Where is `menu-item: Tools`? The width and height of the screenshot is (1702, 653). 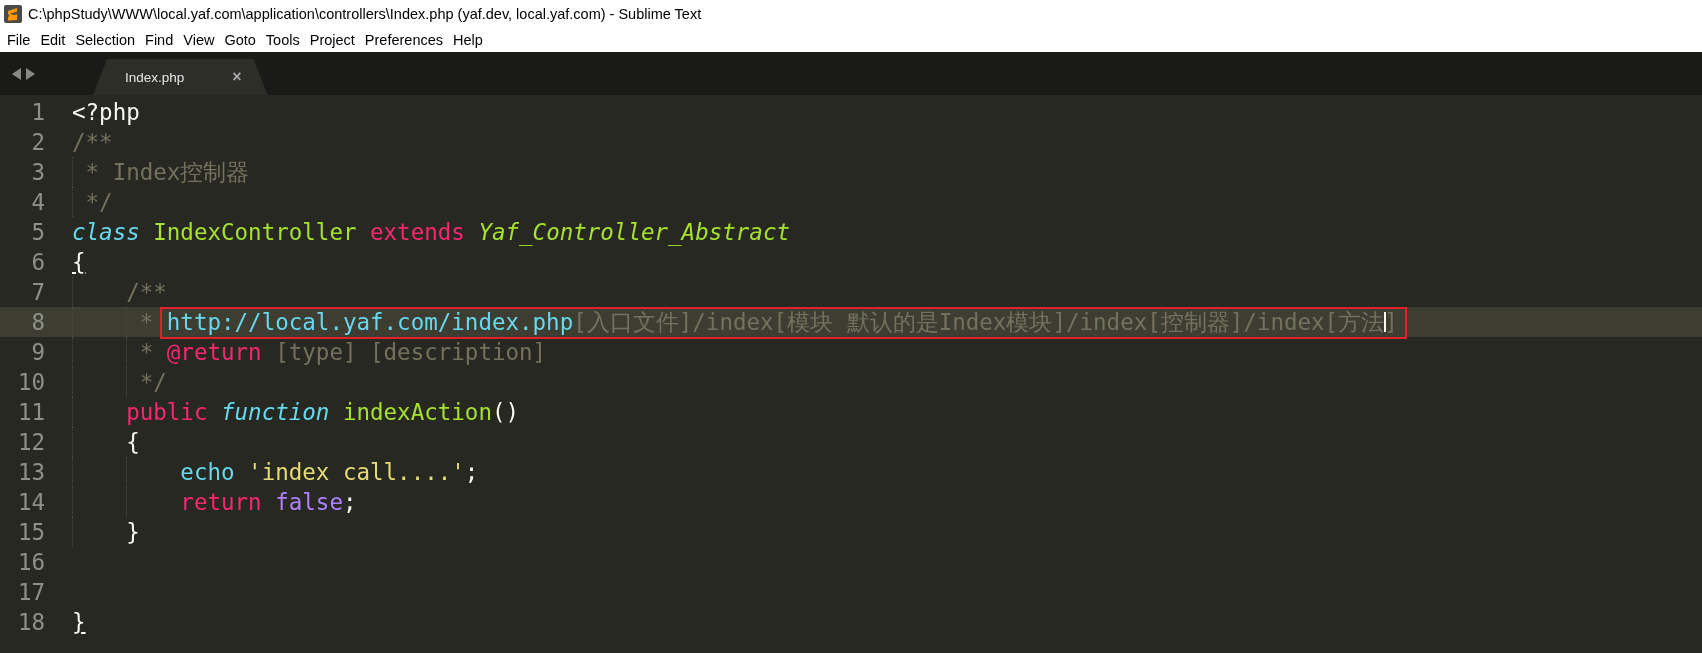 menu-item: Tools is located at coordinates (282, 40).